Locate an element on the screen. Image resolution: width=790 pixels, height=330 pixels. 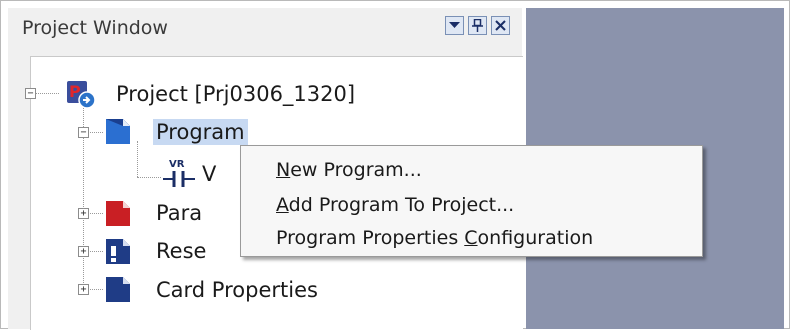
menu-item-mnemonic: C is located at coordinates (471, 238).